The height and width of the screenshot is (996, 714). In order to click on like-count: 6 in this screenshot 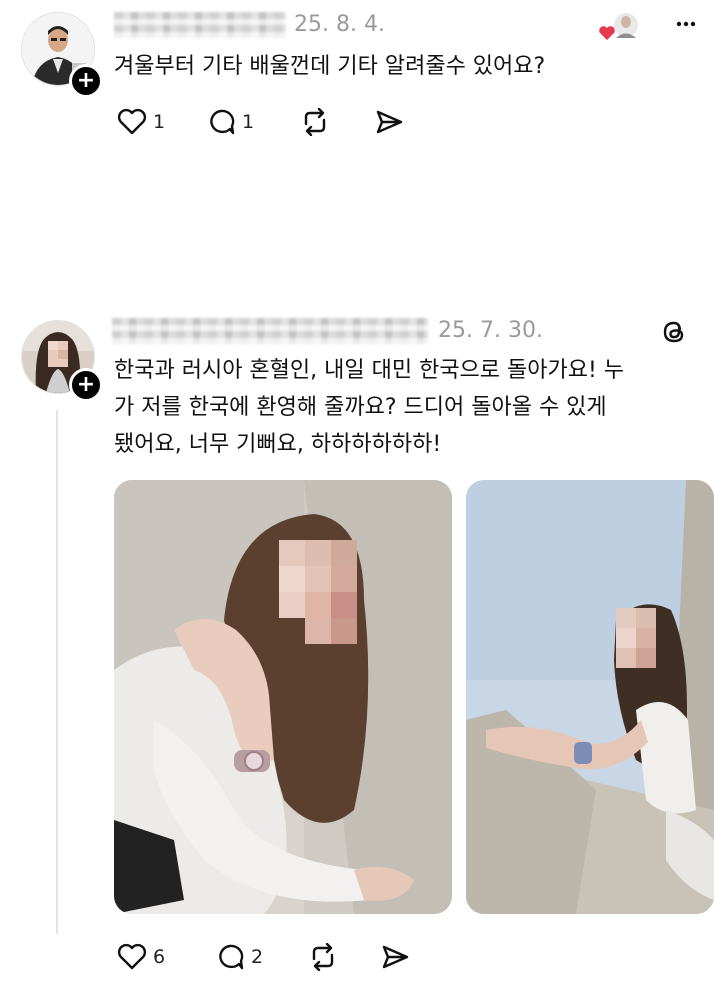, I will do `click(159, 956)`.